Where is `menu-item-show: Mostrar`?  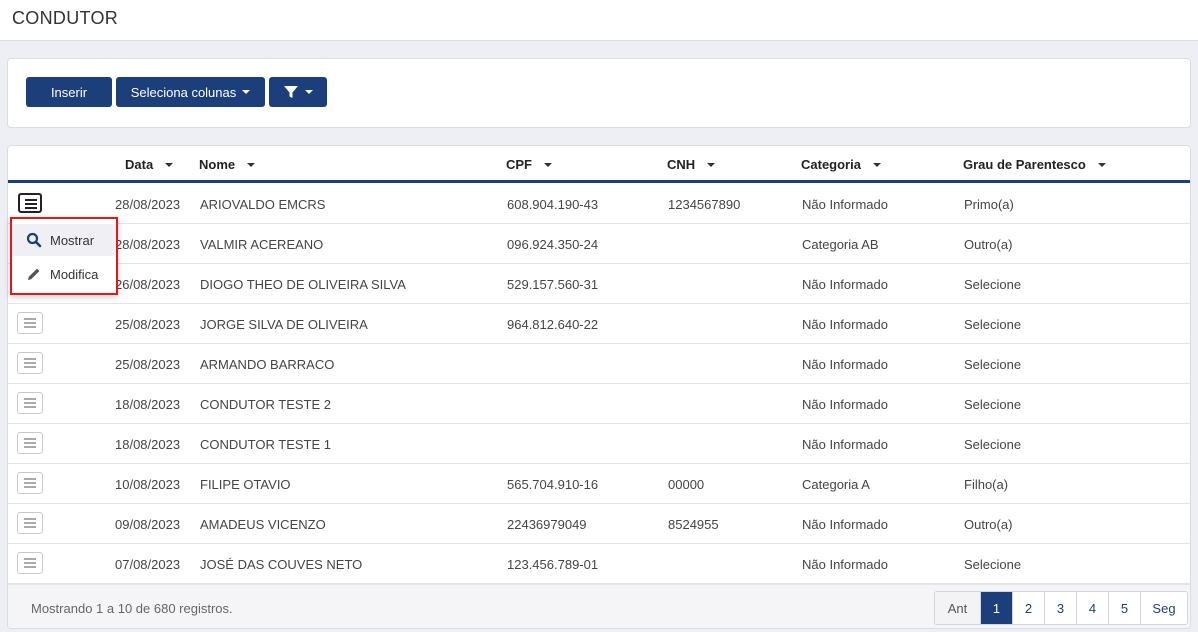 menu-item-show: Mostrar is located at coordinates (64, 240).